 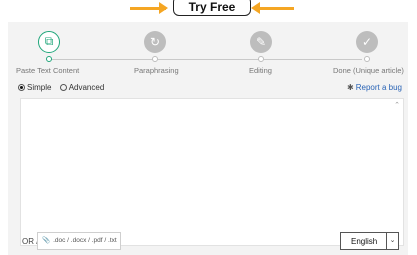 I want to click on step-label-paste: Paste Text Content, so click(x=48, y=70).